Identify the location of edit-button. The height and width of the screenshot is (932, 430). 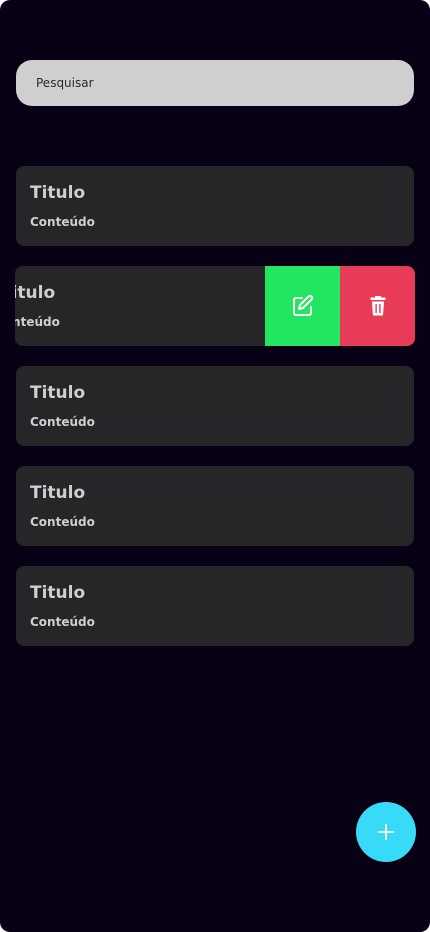
(302, 306).